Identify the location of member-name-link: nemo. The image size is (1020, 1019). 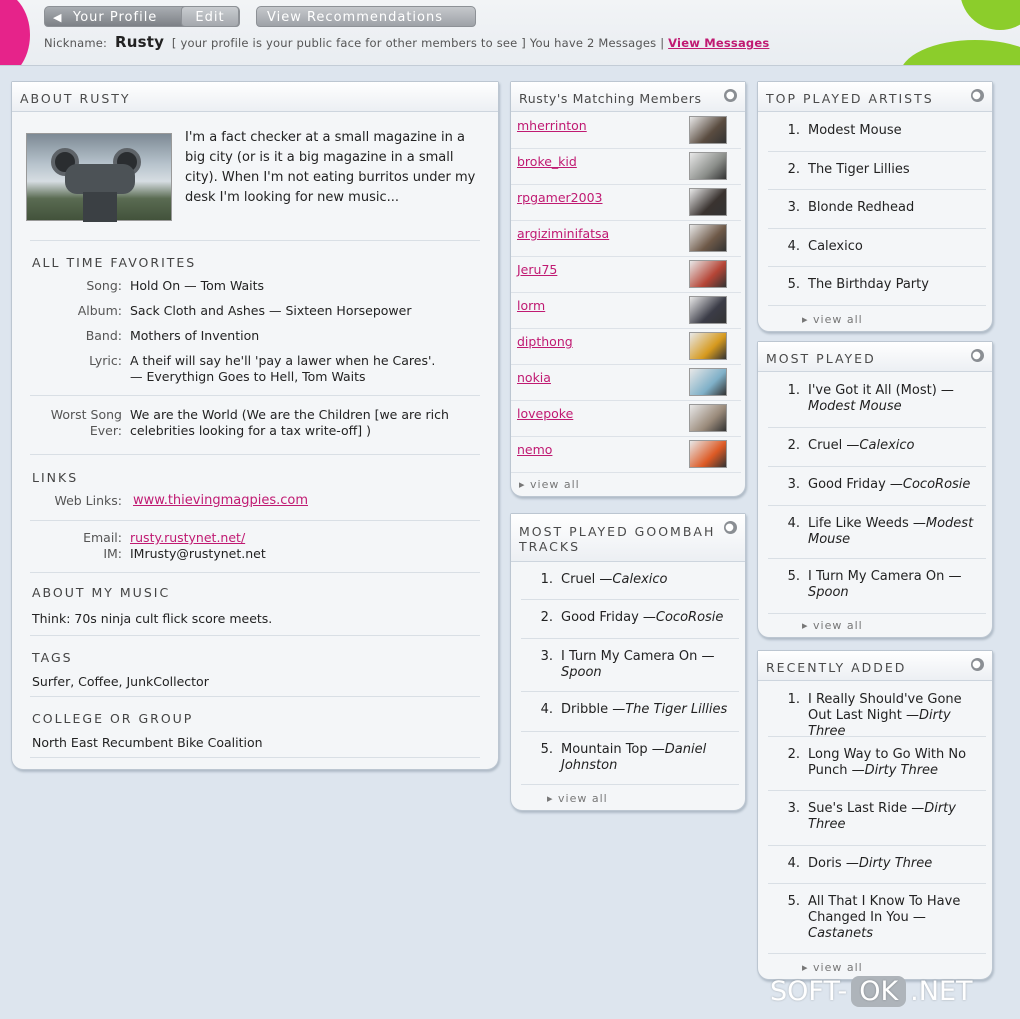
(534, 449).